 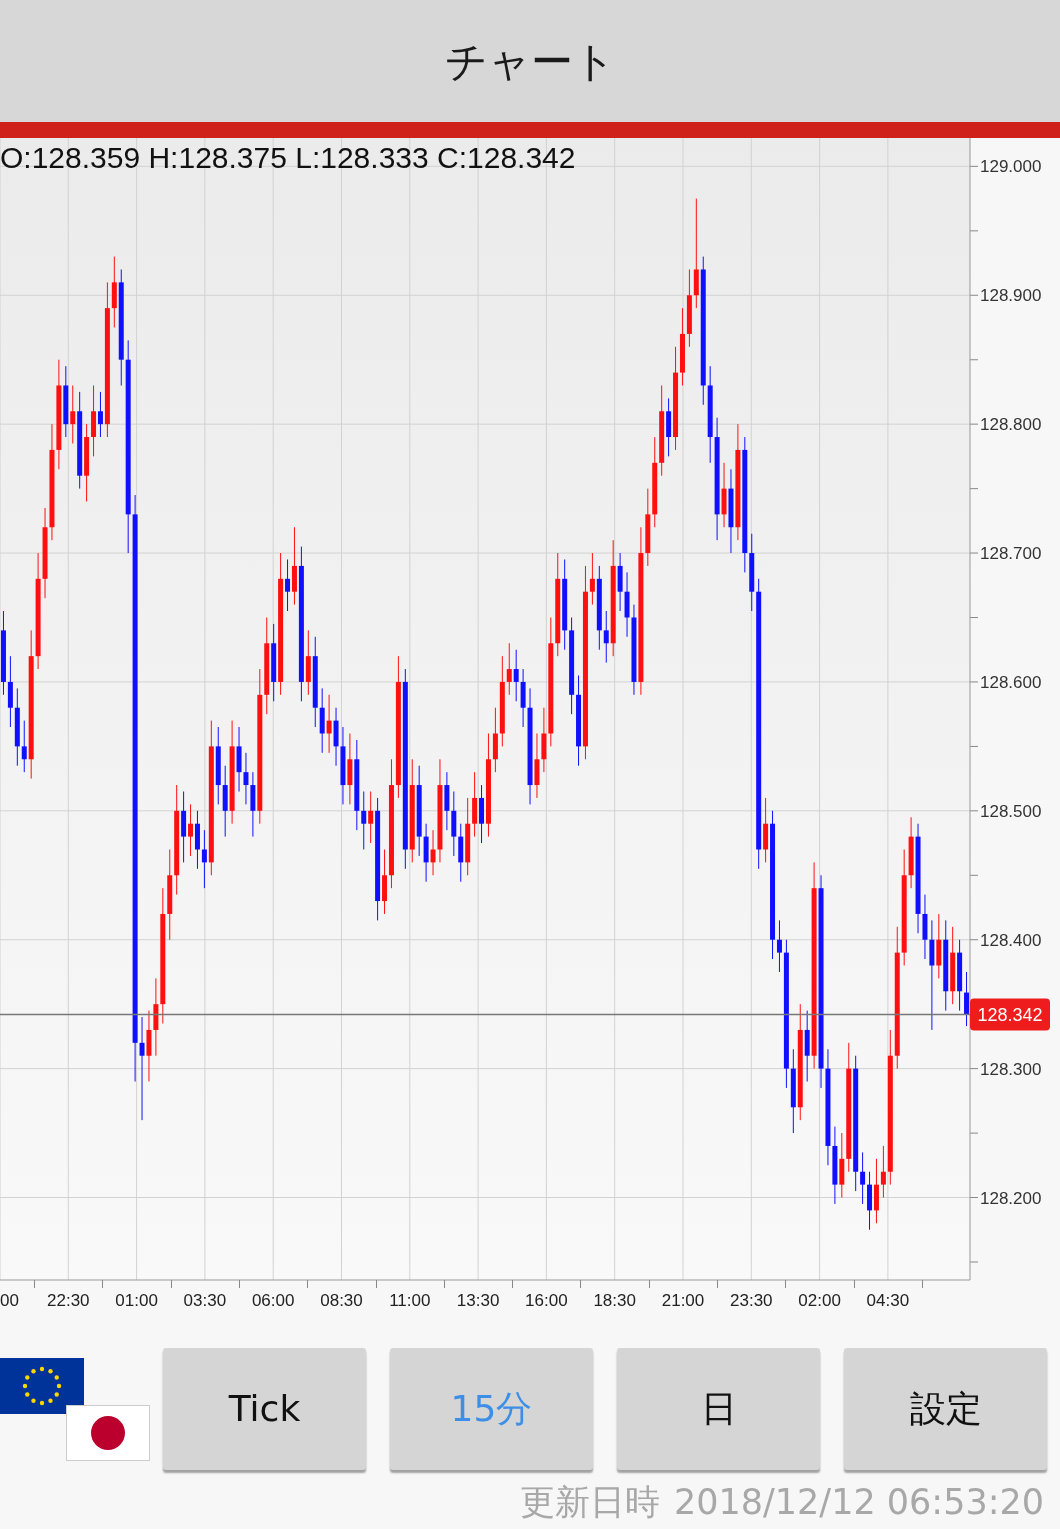 I want to click on time-axis-label: 11:00, so click(x=410, y=1301).